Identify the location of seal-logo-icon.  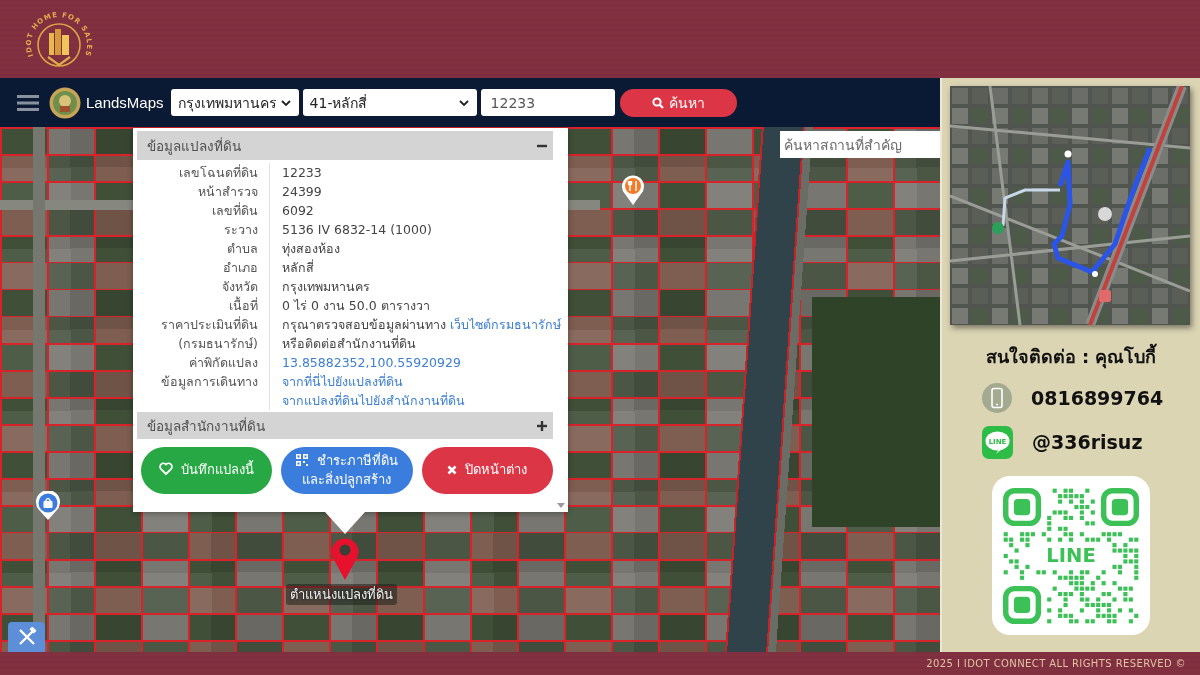
(65, 102).